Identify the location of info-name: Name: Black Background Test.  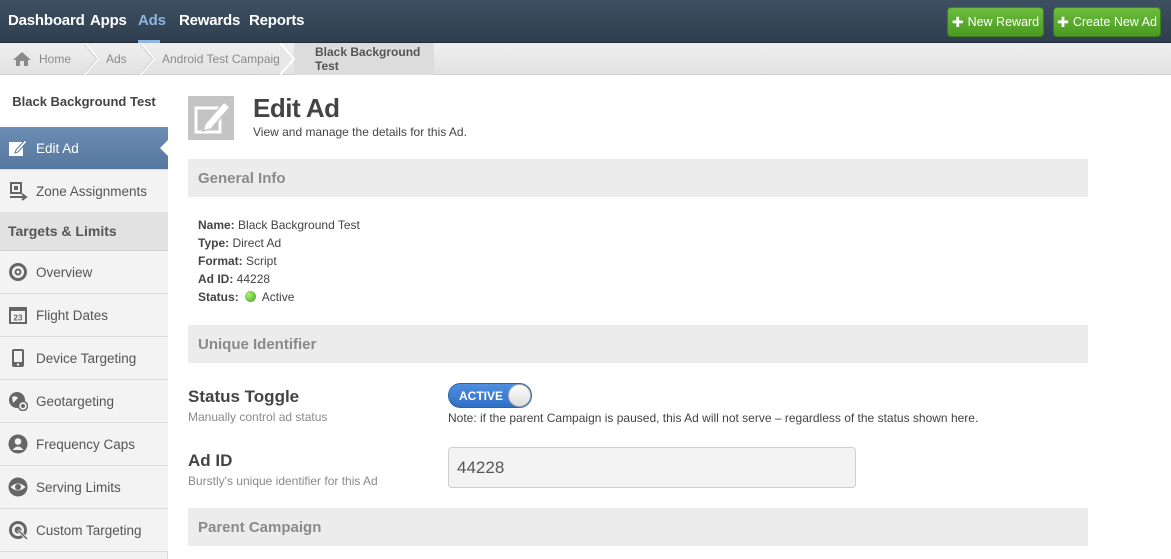
(279, 225).